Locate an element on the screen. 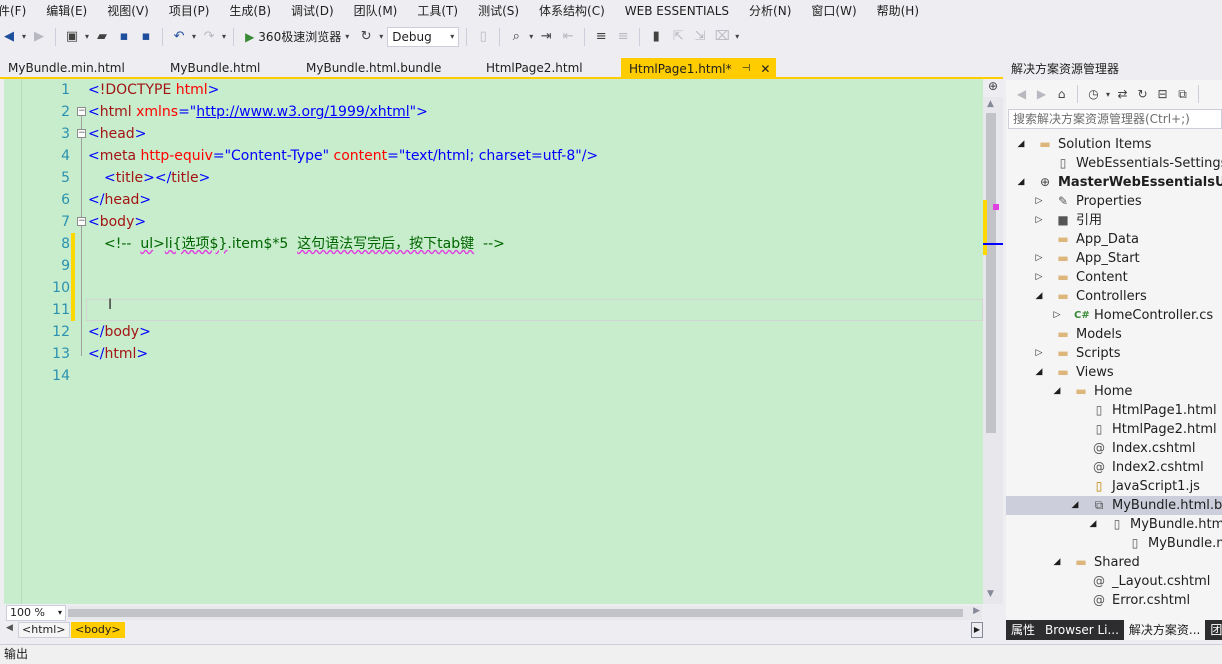 This screenshot has height=664, width=1222. outdent-icon: ⇤ is located at coordinates (568, 37).